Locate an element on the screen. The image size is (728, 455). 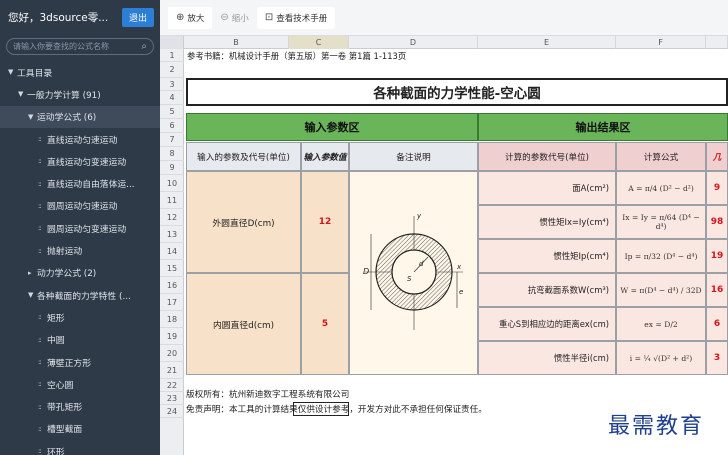
zoom-in-label: 放大 is located at coordinates (196, 18).